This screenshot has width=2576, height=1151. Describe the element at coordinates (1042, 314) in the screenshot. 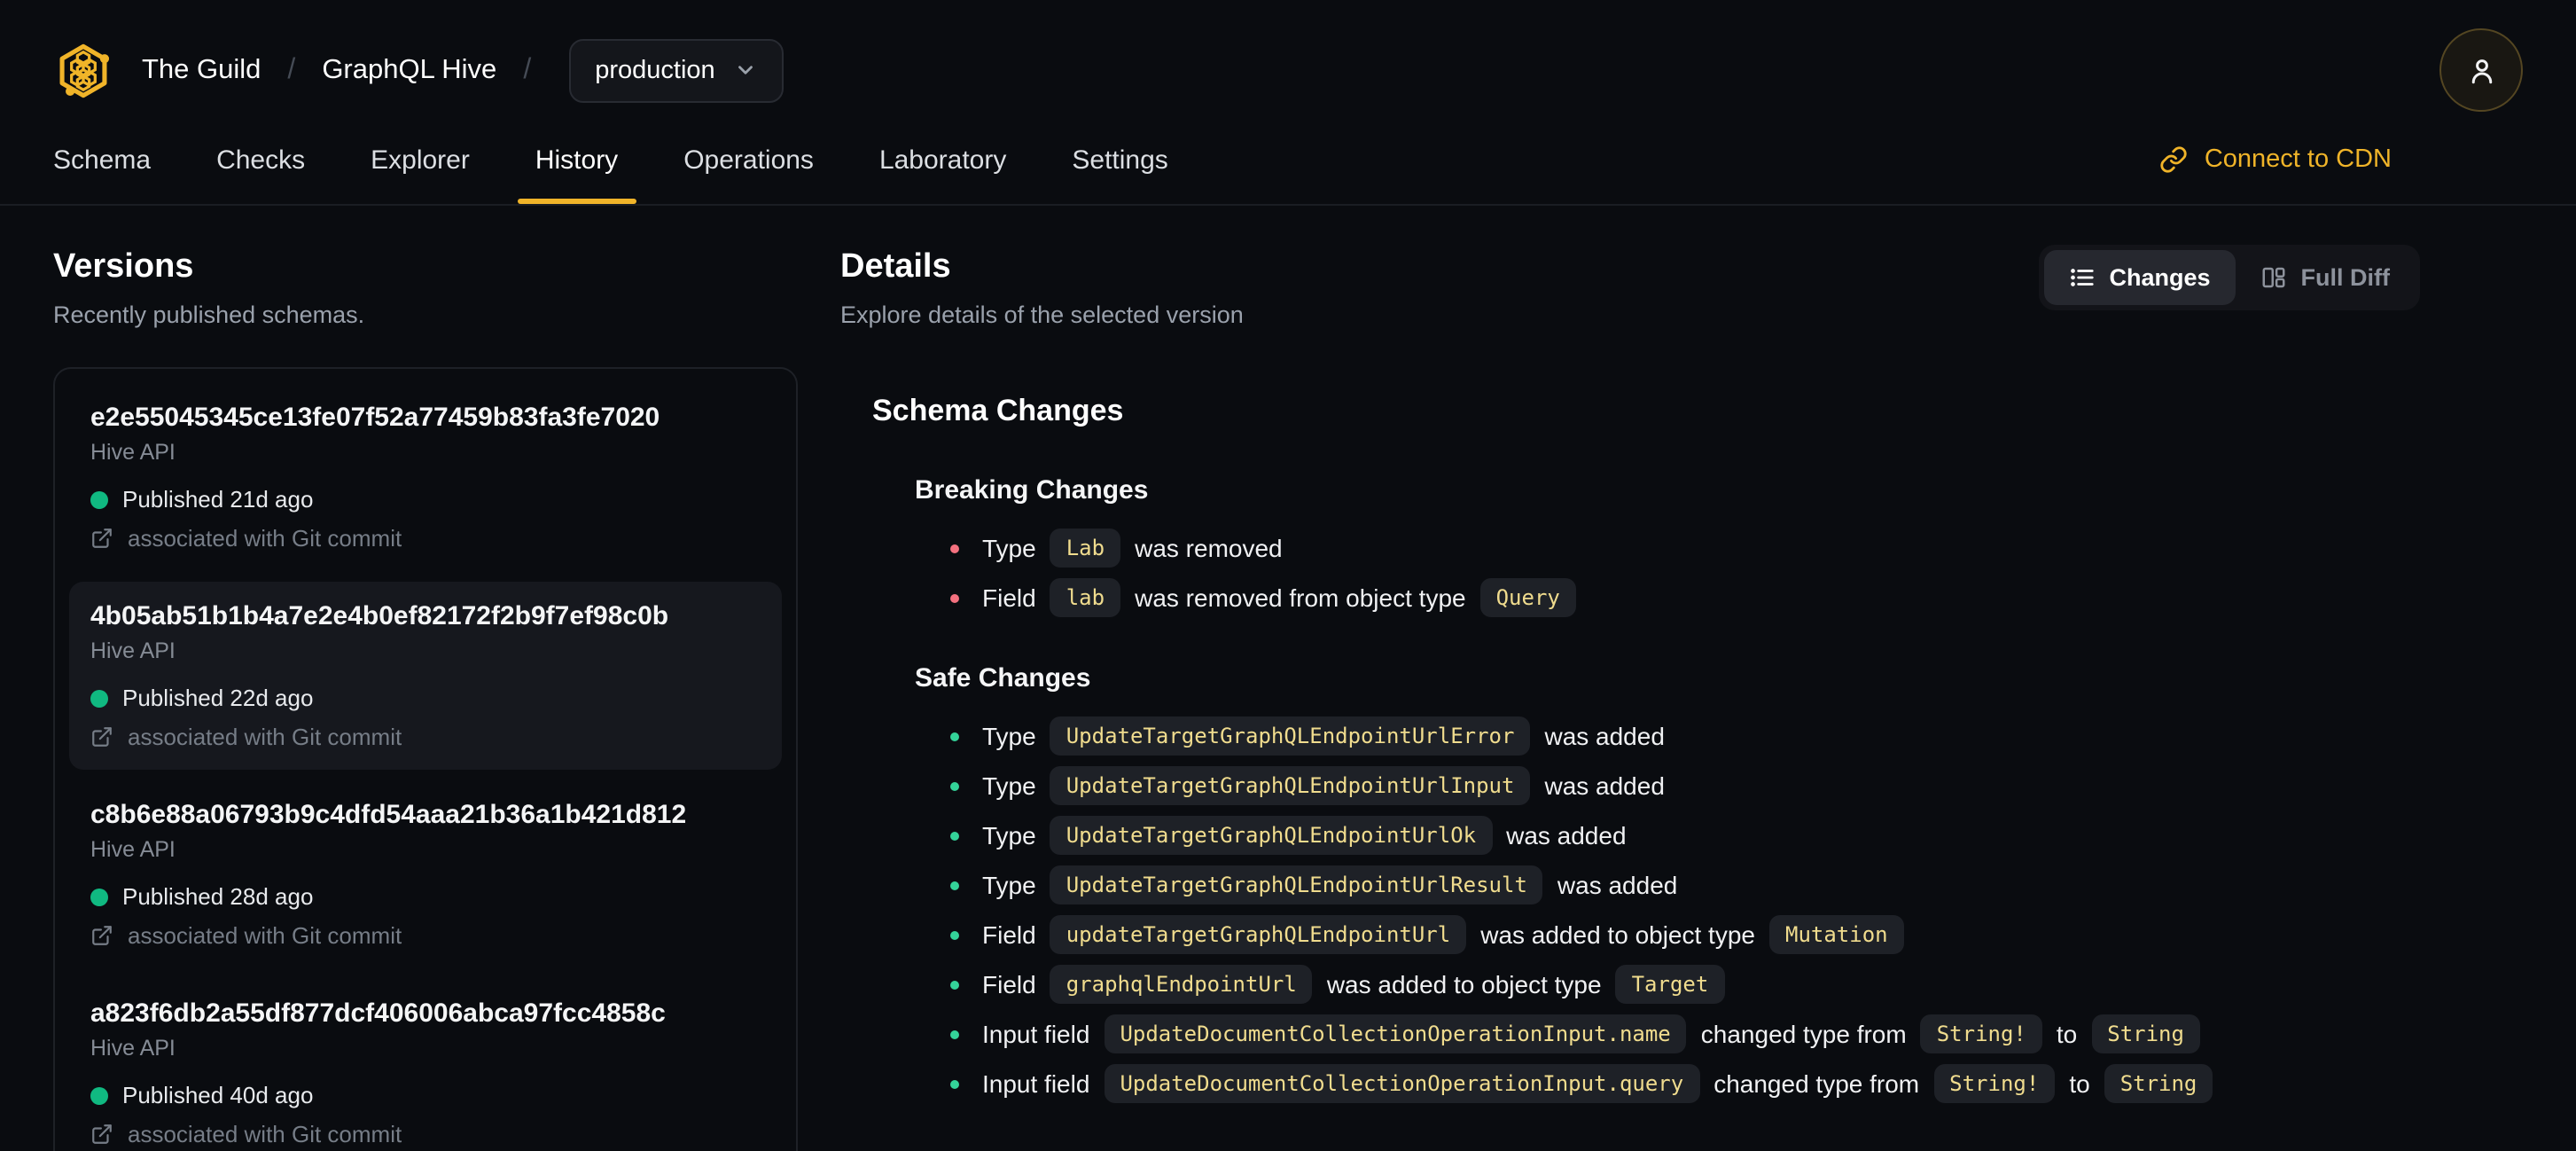

I see `details-subtitle: Explore details of the selected version` at that location.